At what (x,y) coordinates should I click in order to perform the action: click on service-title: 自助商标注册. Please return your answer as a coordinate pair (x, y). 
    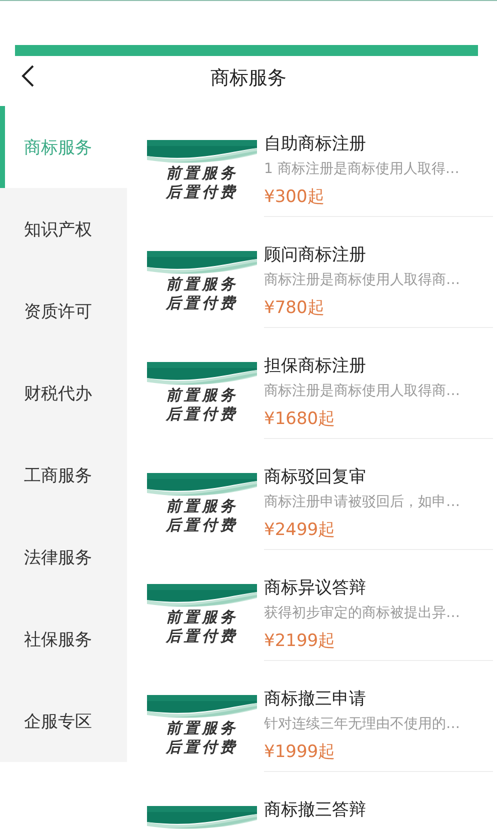
    Looking at the image, I should click on (378, 144).